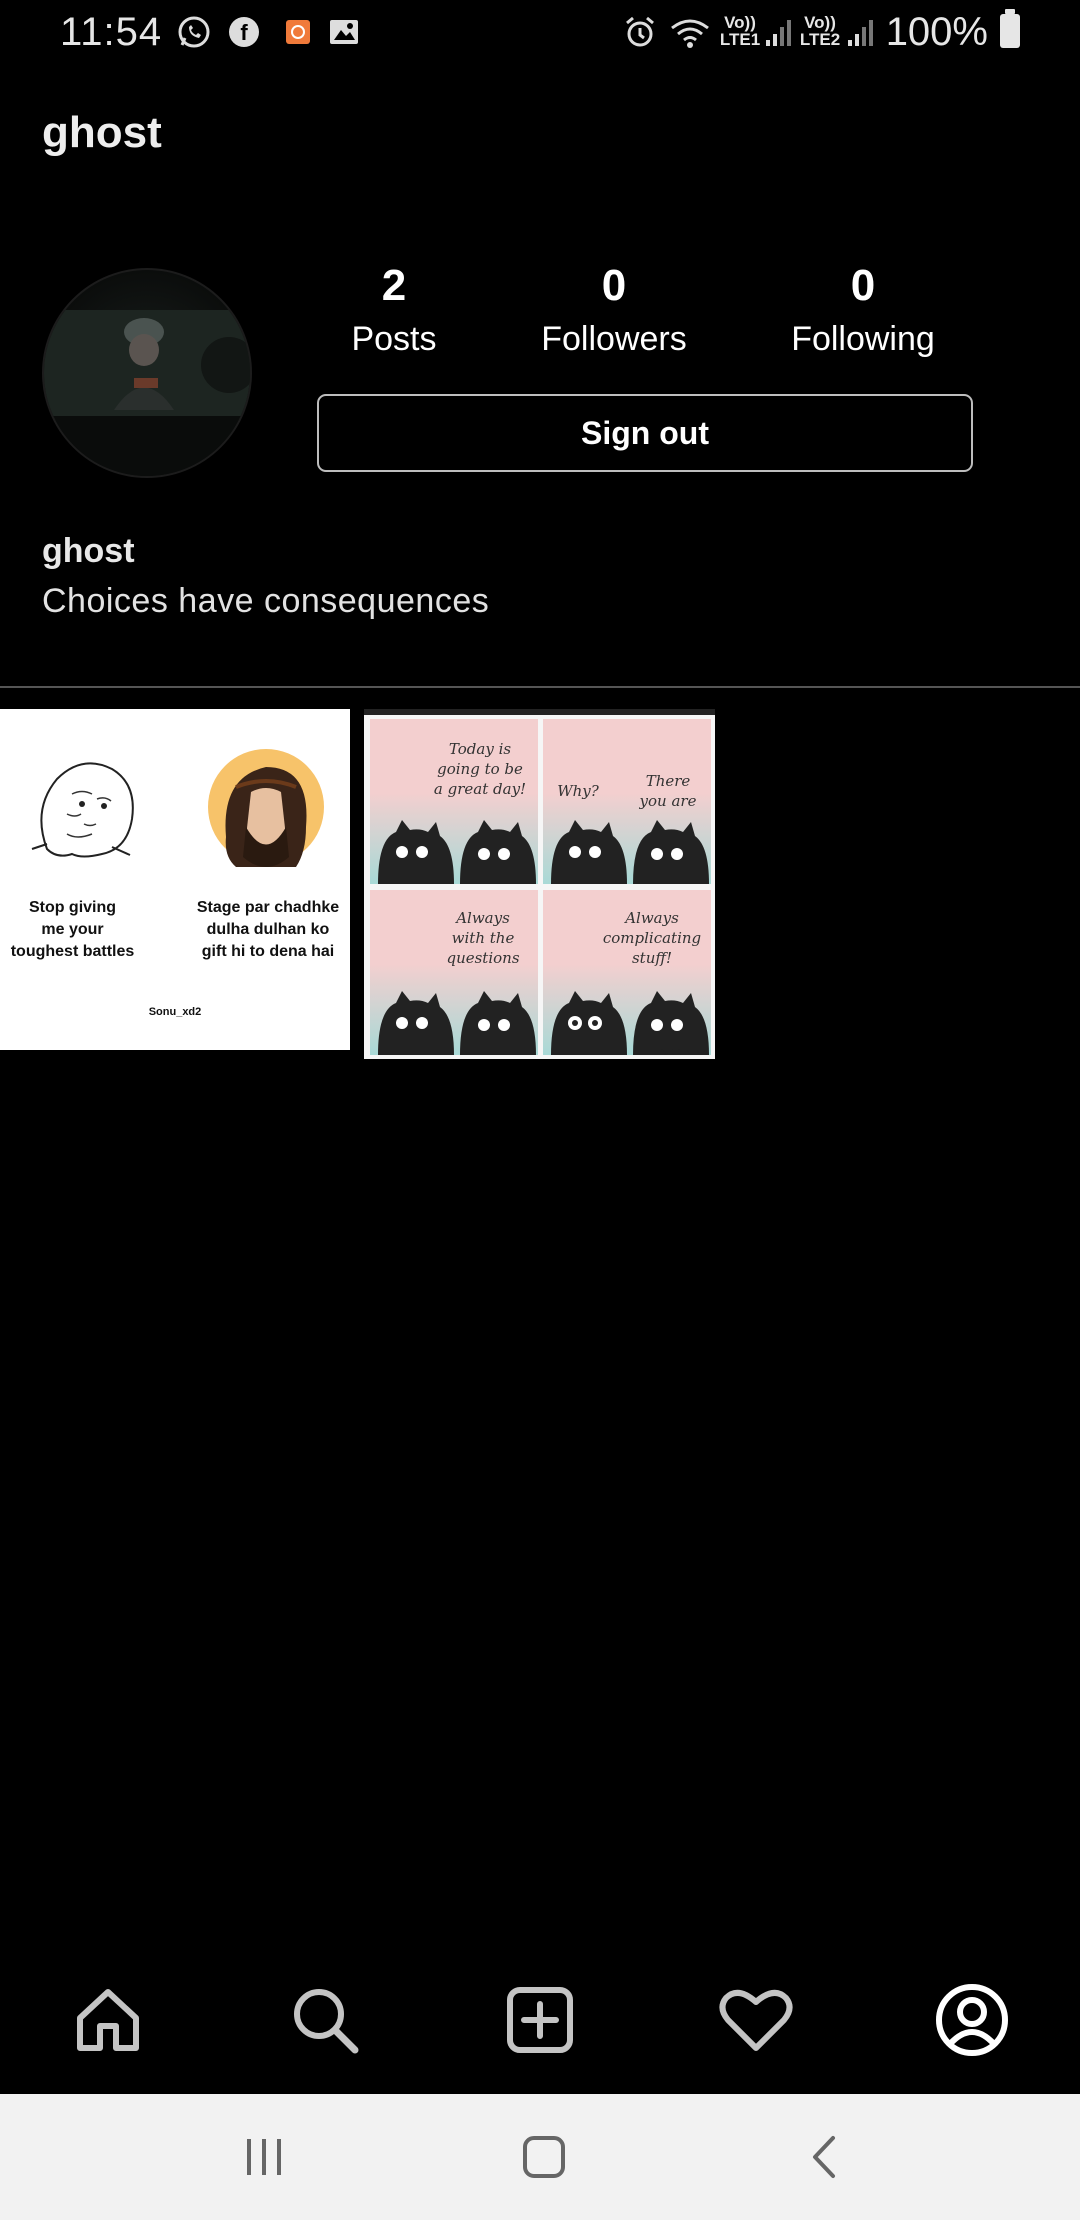 Image resolution: width=1080 pixels, height=2220 pixels. I want to click on meme-credit: Sonu_xd2, so click(175, 1012).